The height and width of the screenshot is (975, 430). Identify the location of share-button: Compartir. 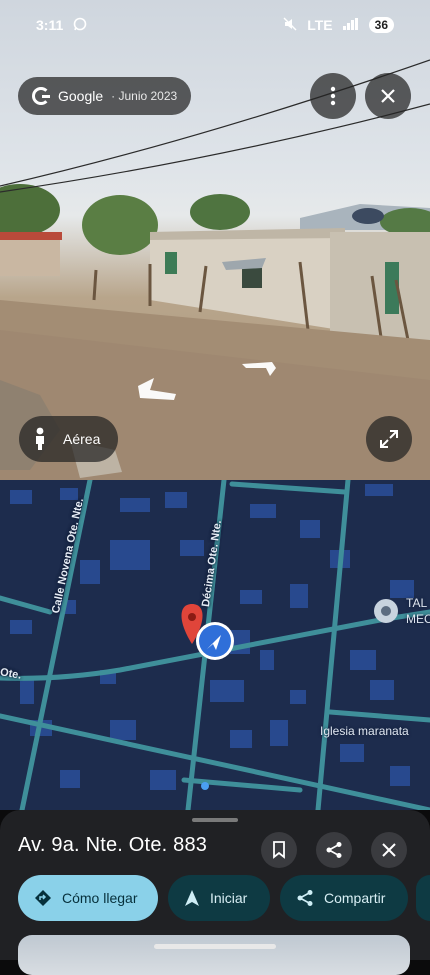
(344, 898).